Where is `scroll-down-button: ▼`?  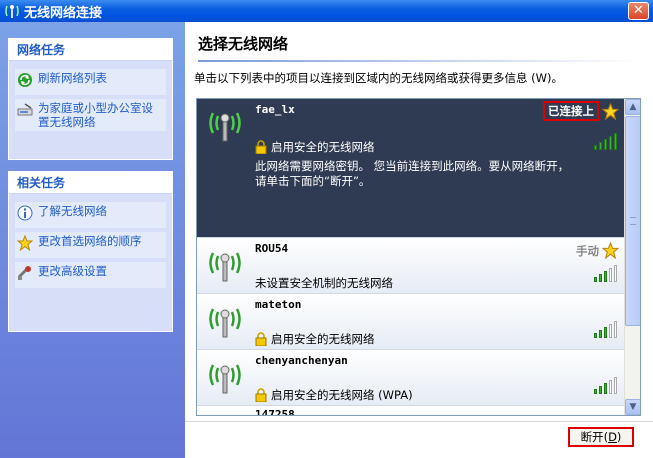
scroll-down-button: ▼ is located at coordinates (632, 407).